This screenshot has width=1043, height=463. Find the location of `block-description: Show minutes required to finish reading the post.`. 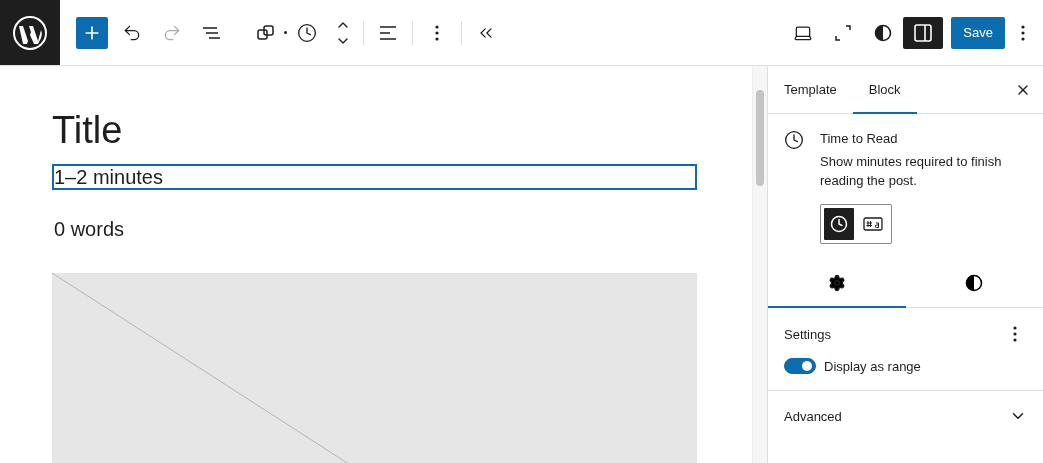

block-description: Show minutes required to finish reading the post. is located at coordinates (911, 171).